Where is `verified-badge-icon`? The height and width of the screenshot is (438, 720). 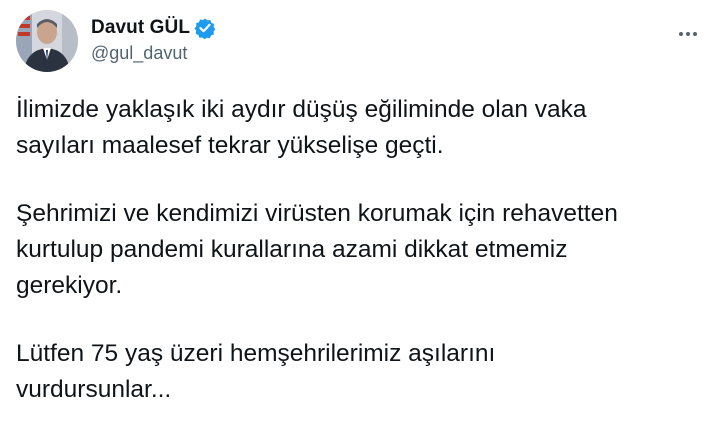 verified-badge-icon is located at coordinates (205, 28).